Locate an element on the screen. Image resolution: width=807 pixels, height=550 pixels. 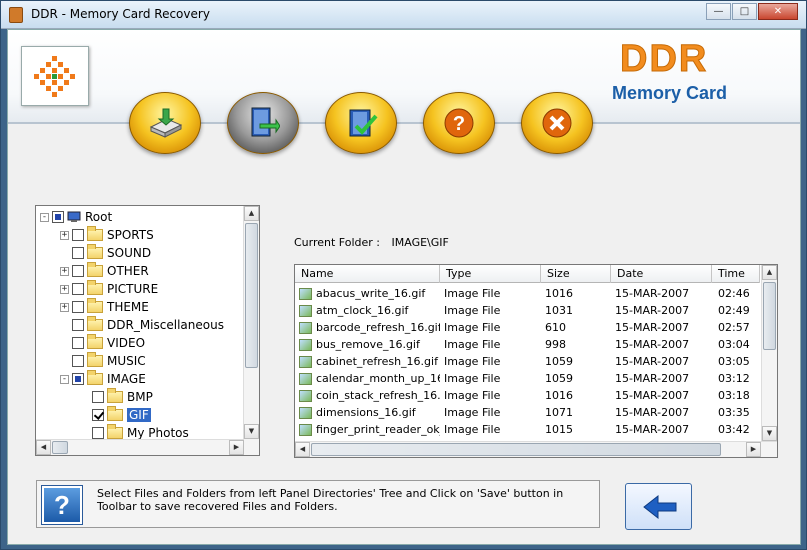
tree-root: - Root is located at coordinates (76, 217).